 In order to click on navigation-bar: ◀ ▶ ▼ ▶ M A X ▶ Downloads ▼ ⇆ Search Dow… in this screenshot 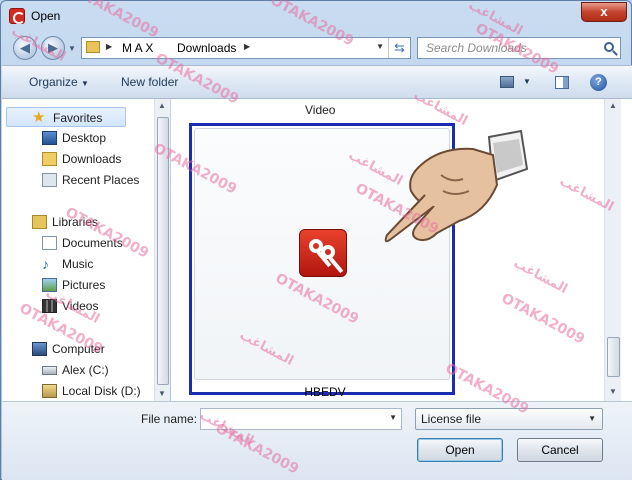, I will do `click(316, 48)`.